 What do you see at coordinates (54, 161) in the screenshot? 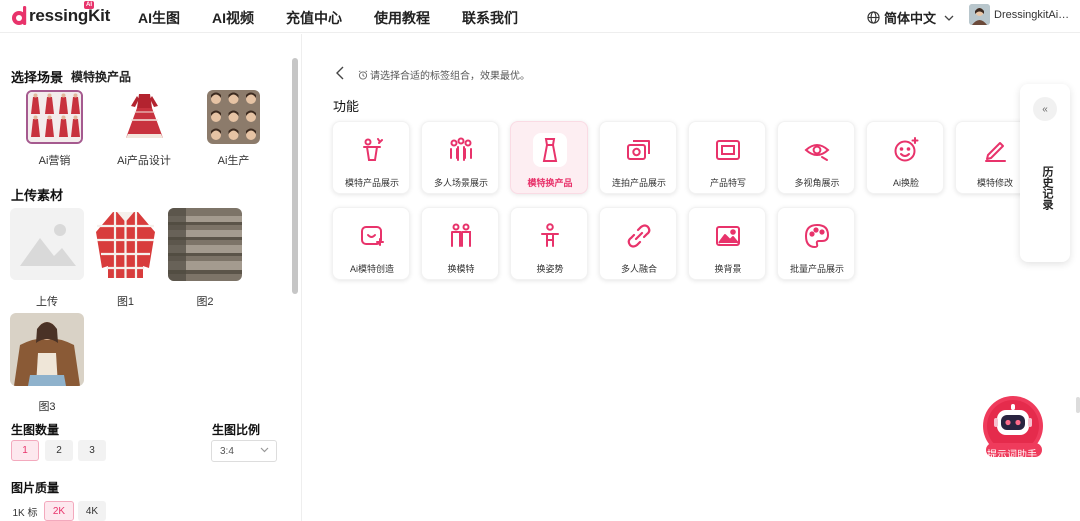
I see `scene-label-ai-marketing: Ai营销` at bounding box center [54, 161].